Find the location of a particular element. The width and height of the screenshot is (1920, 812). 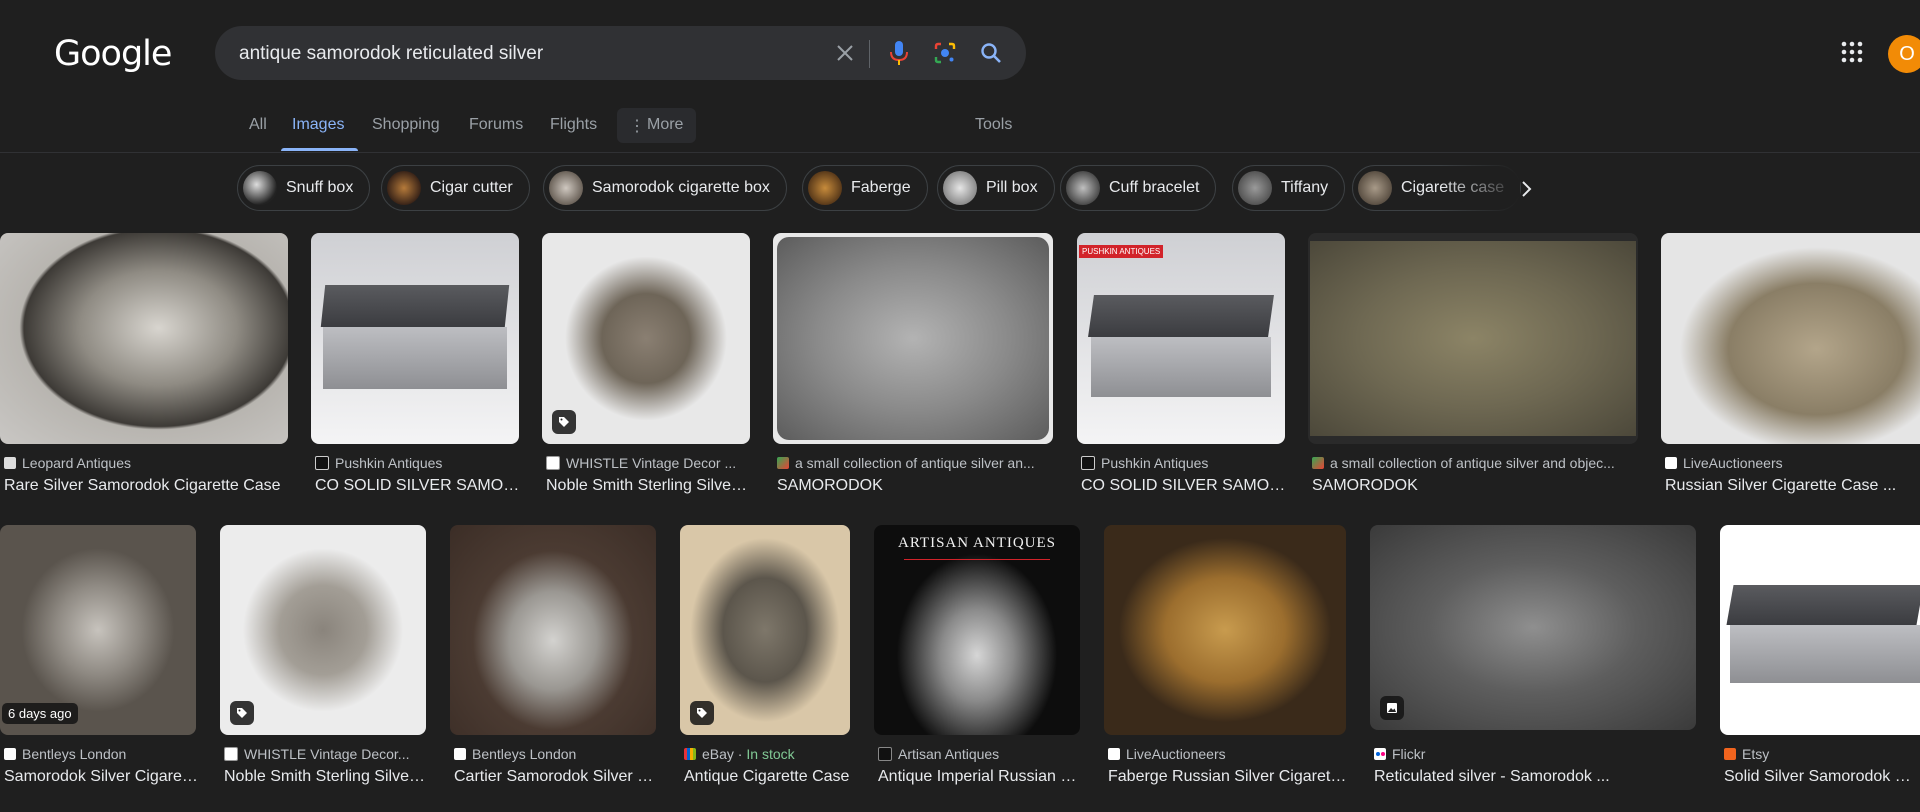

tab-shopping: Shopping is located at coordinates (406, 125).